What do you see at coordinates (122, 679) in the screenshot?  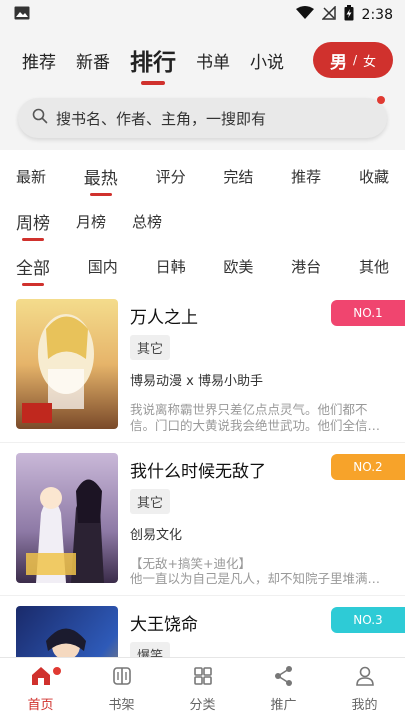 I see `bookshelf-icon` at bounding box center [122, 679].